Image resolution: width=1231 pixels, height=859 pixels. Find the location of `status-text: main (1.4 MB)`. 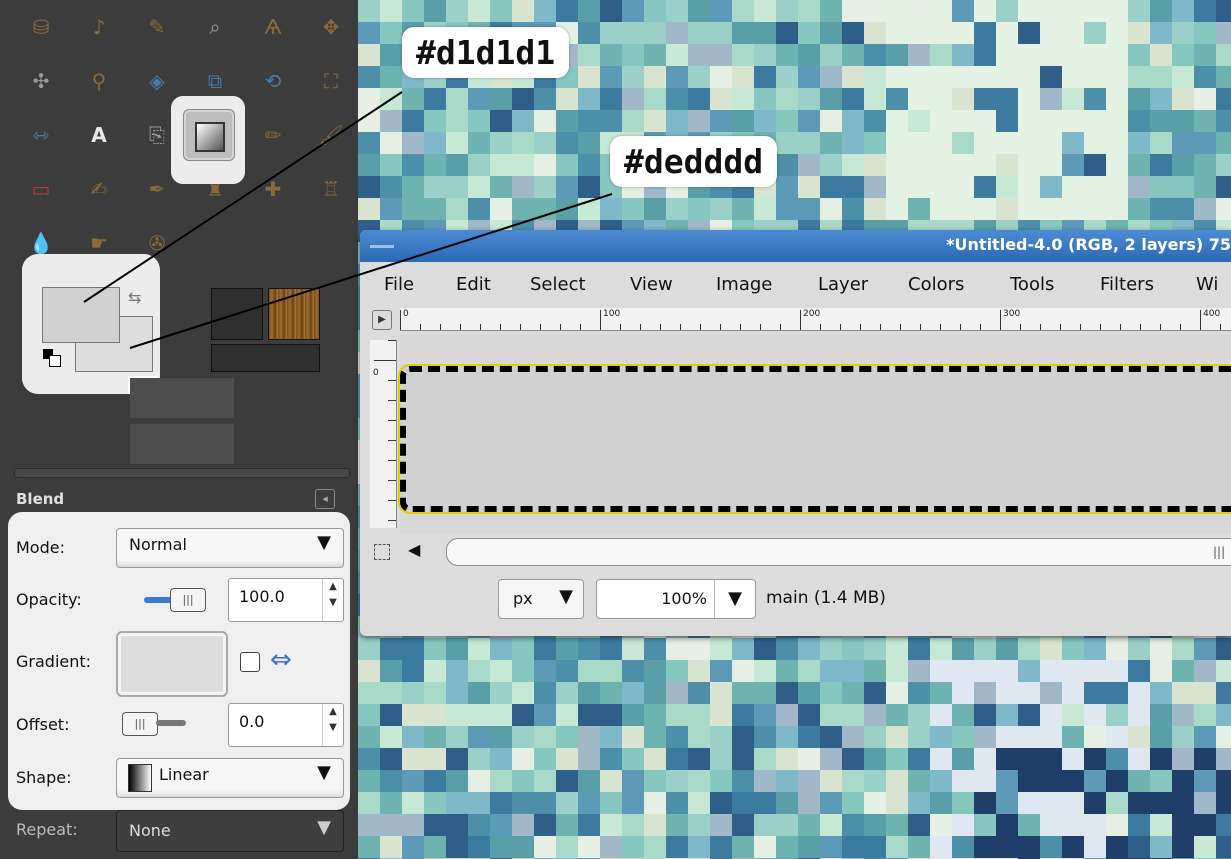

status-text: main (1.4 MB) is located at coordinates (826, 598).